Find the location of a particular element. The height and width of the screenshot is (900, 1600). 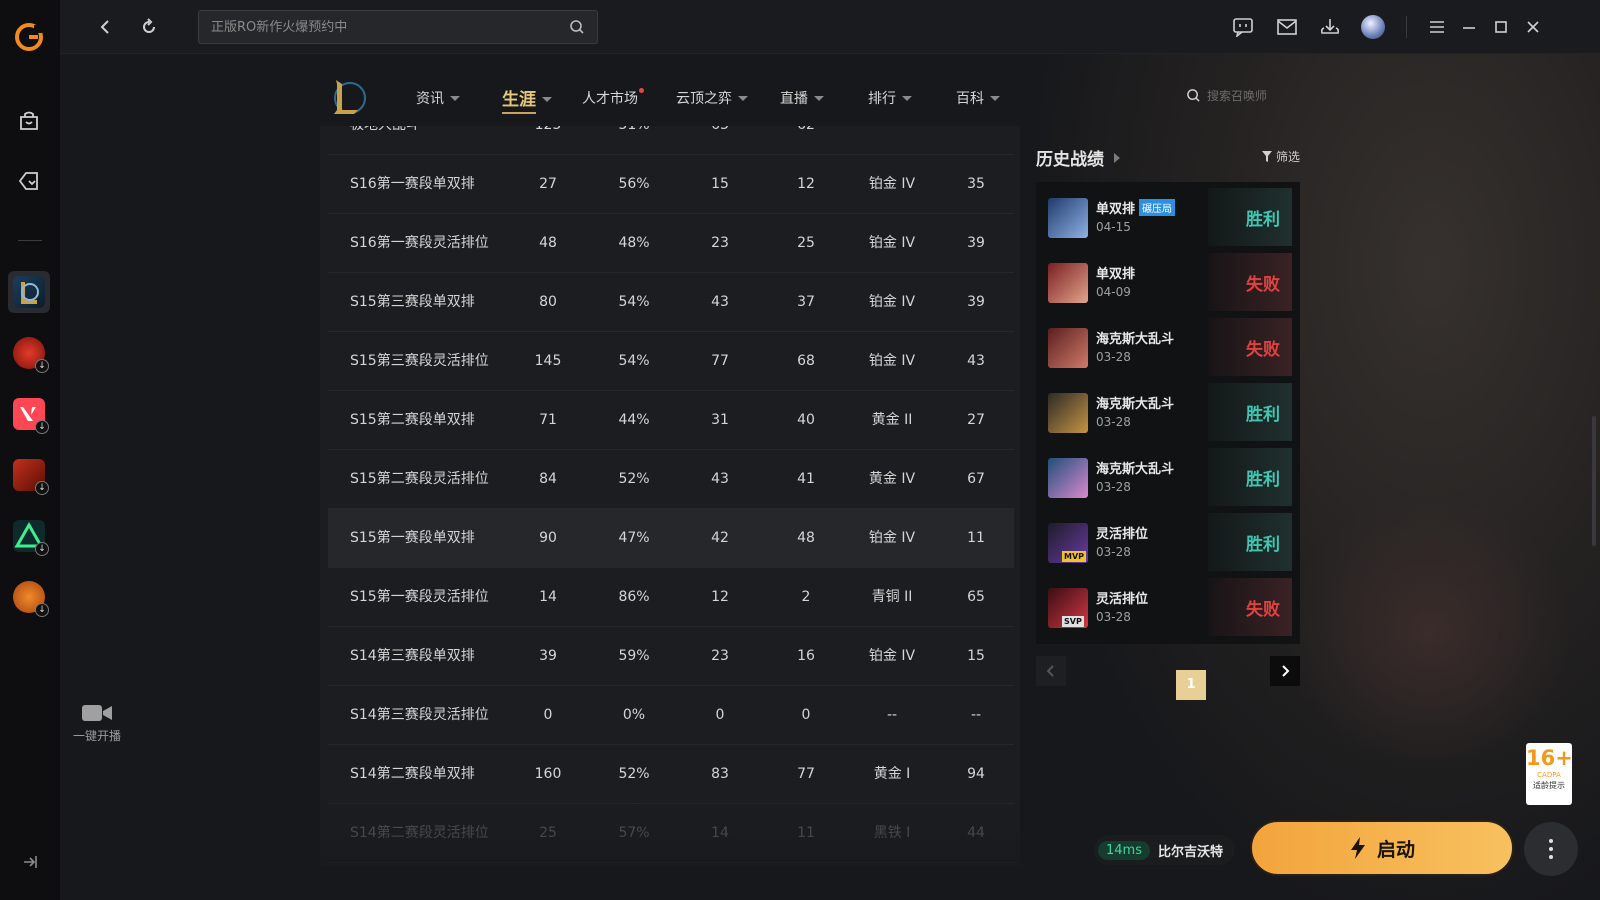

game-basketball: ↓ is located at coordinates (29, 597).